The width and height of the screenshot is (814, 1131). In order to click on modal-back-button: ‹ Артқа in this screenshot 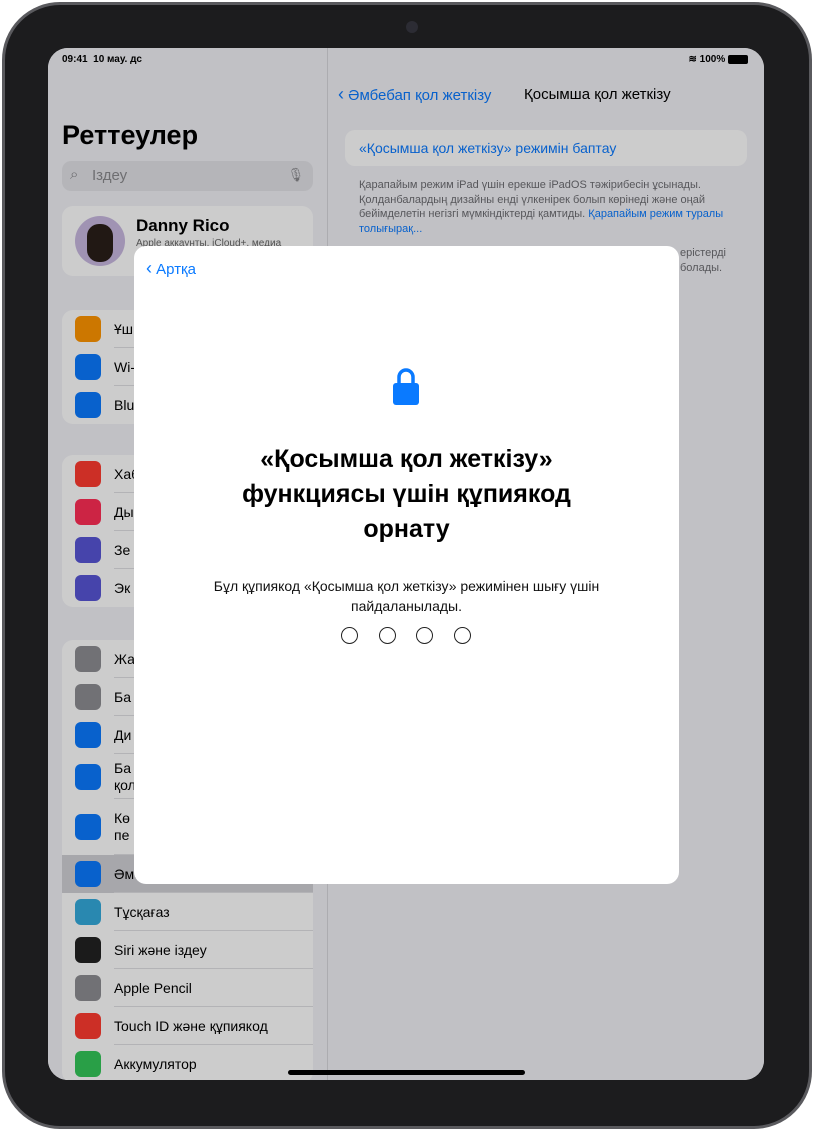, I will do `click(171, 268)`.